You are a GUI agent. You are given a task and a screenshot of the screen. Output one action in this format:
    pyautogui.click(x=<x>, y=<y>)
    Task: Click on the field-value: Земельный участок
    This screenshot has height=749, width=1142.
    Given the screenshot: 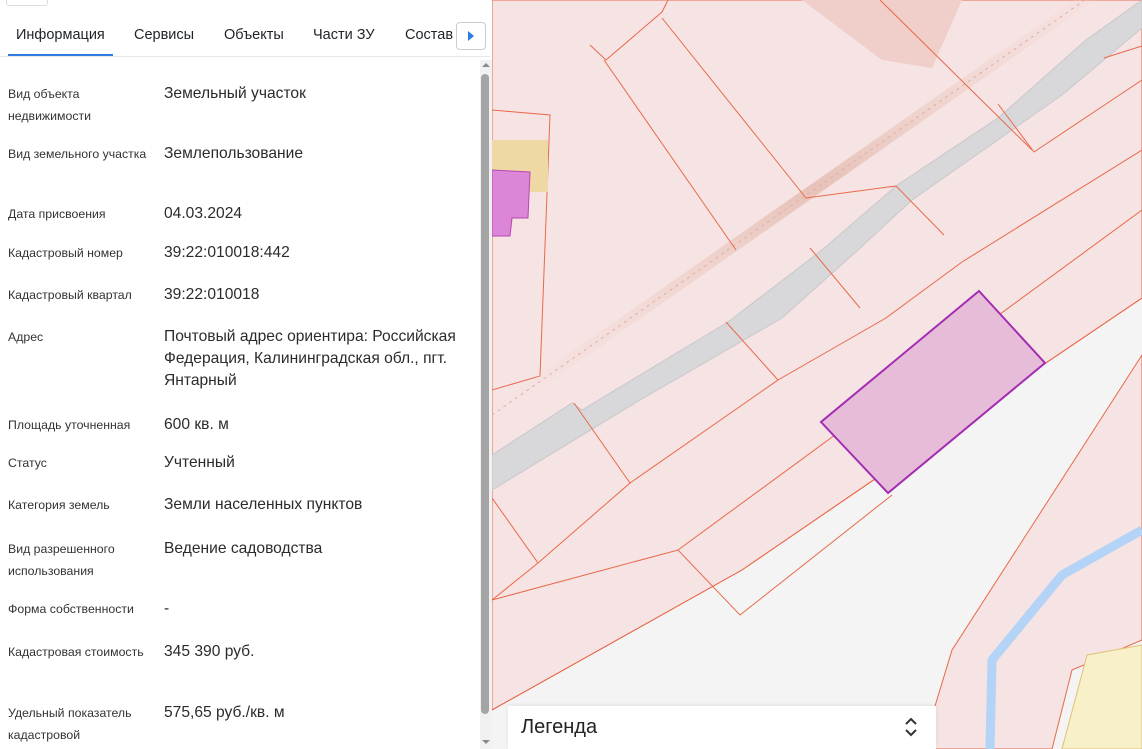 What is the action you would take?
    pyautogui.click(x=235, y=93)
    